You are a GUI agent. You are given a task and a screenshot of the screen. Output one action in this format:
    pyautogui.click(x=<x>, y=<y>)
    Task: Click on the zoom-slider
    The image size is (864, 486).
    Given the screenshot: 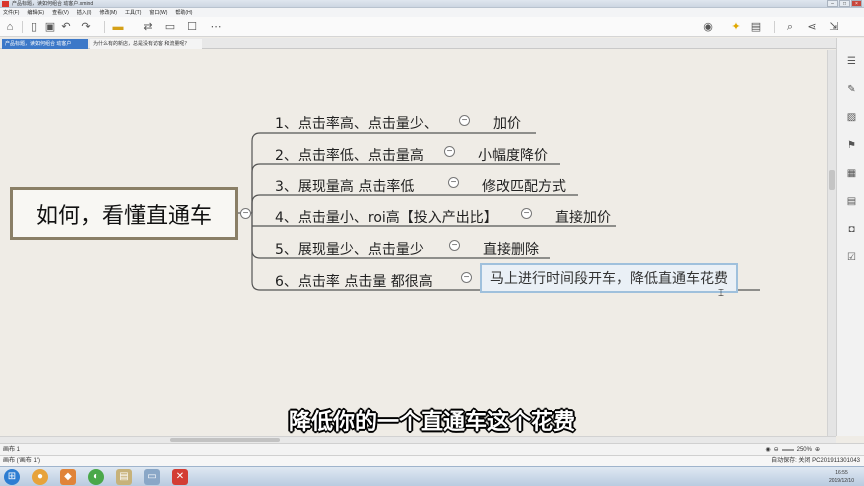 What is the action you would take?
    pyautogui.click(x=787, y=450)
    